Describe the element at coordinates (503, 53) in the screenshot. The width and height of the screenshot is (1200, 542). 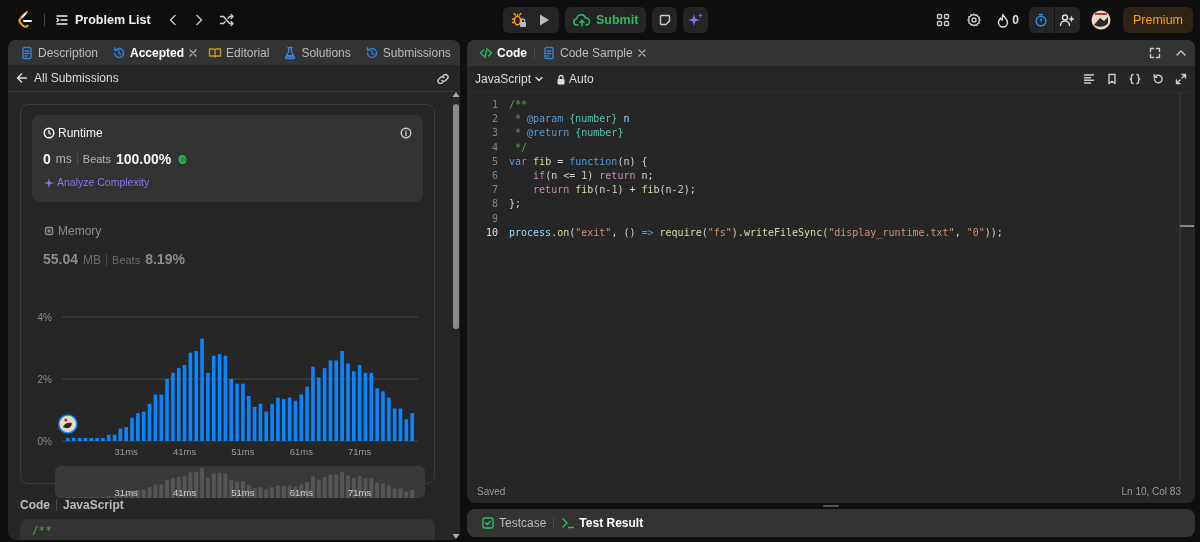
I see `panel-tab: Code` at that location.